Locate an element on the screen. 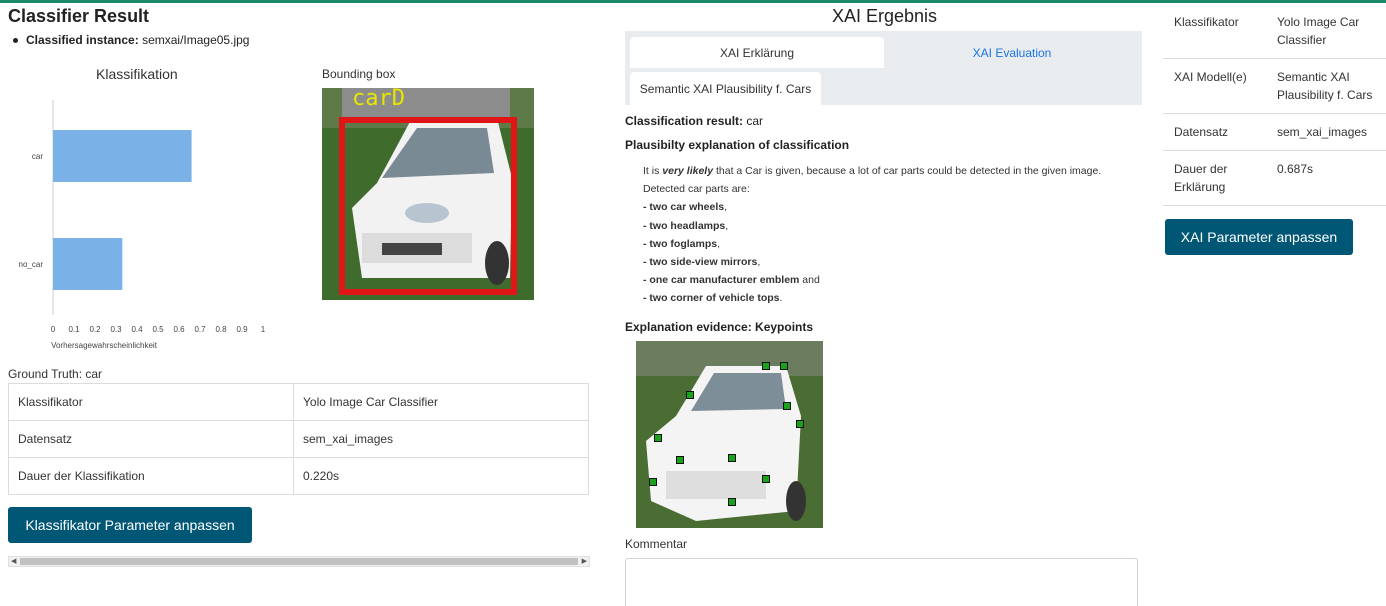 This screenshot has height=606, width=1386. bullet-icon is located at coordinates (15, 40).